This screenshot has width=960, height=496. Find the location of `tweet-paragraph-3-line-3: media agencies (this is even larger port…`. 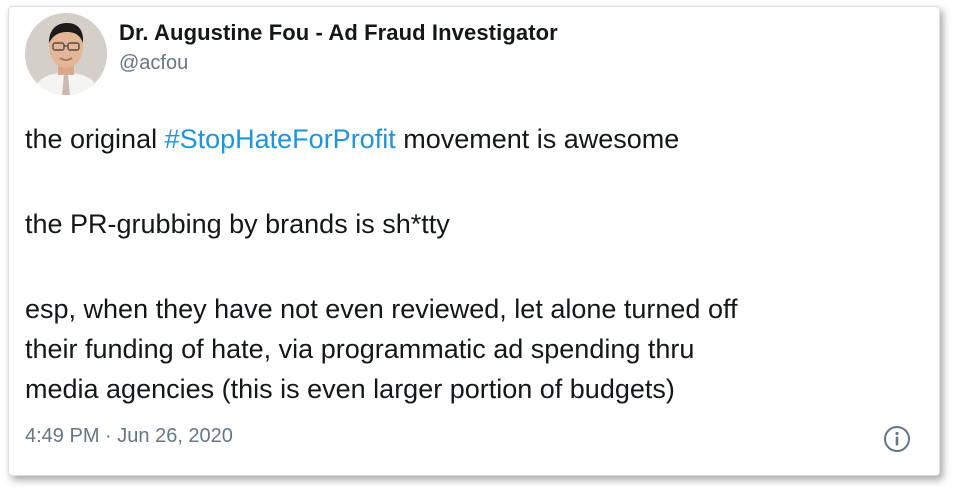

tweet-paragraph-3-line-3: media agencies (this is even larger port… is located at coordinates (350, 389).